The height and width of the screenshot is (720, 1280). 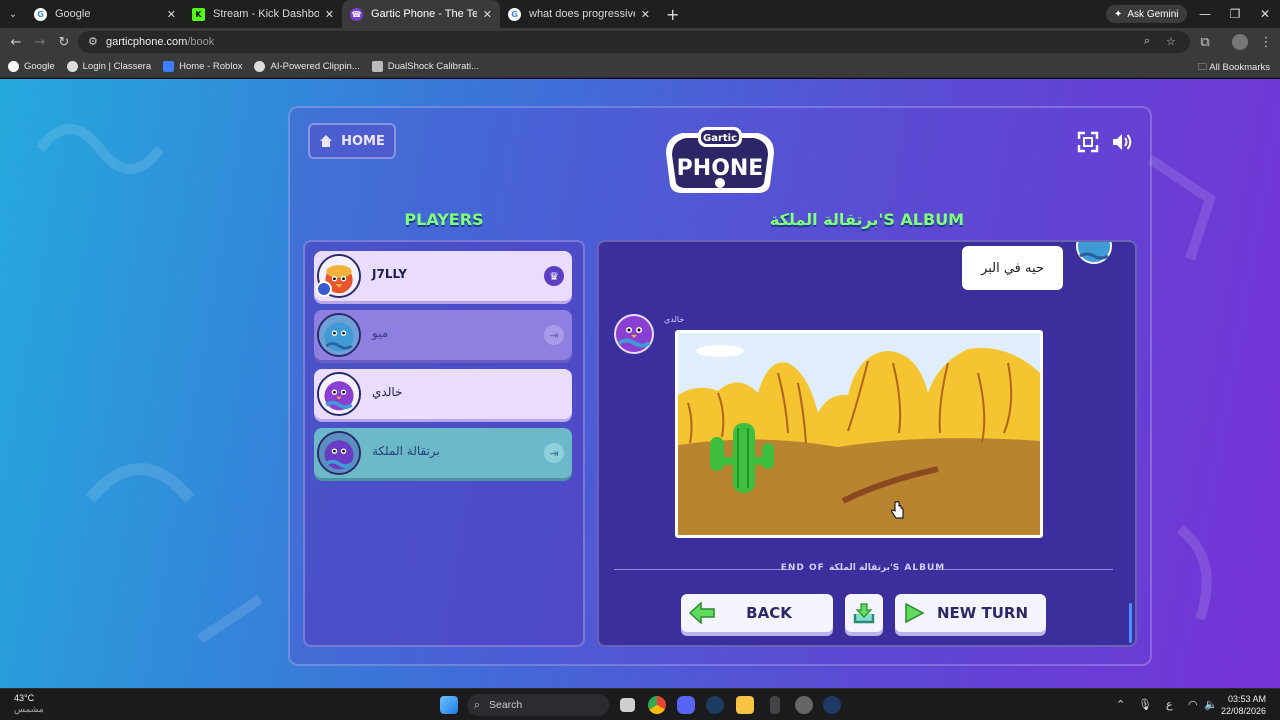 I want to click on weather-widget: 43°C مشمس, so click(x=29, y=704).